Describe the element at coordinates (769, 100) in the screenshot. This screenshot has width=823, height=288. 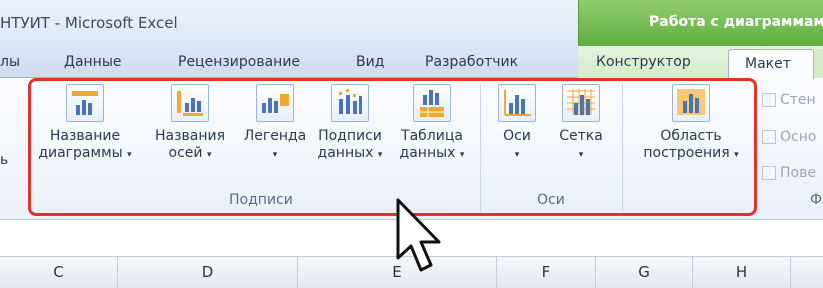
I see `chart-wall-icon` at that location.